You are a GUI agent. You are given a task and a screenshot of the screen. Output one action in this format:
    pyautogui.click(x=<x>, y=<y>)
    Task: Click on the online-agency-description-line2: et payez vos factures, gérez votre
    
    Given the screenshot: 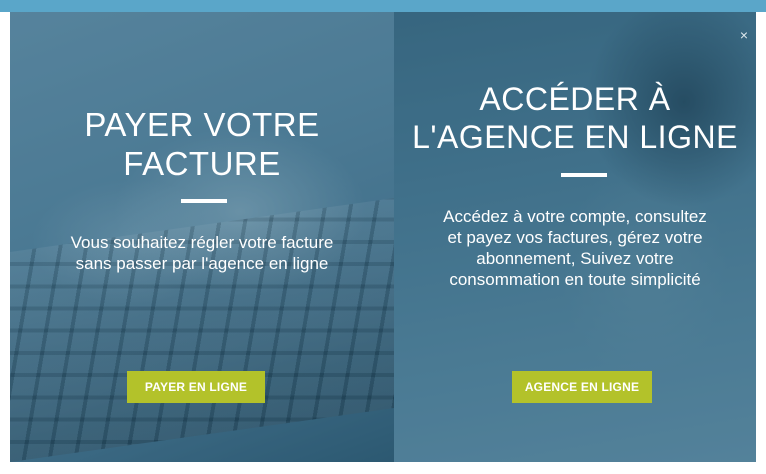 What is the action you would take?
    pyautogui.click(x=575, y=237)
    